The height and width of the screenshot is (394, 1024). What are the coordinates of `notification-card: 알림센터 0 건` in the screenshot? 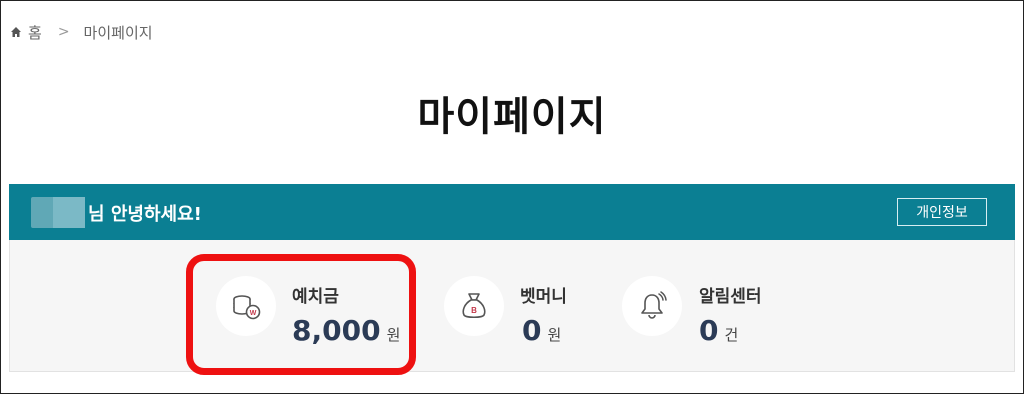 It's located at (710, 306).